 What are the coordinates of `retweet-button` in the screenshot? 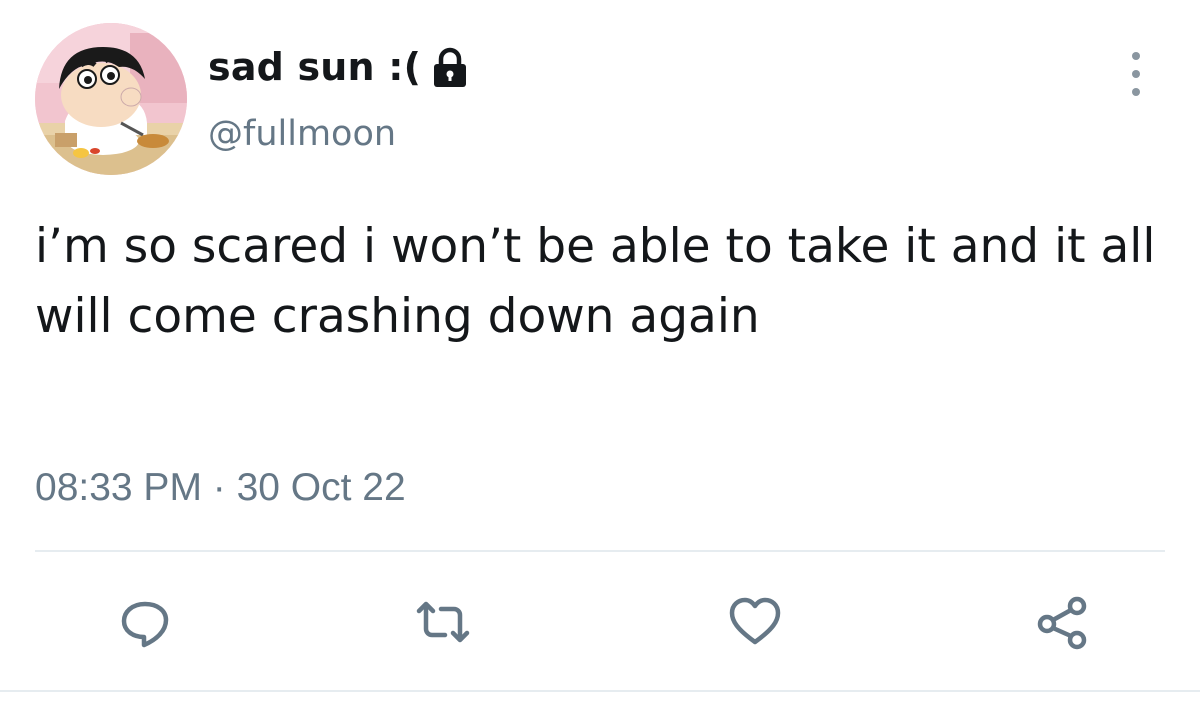 It's located at (443, 622).